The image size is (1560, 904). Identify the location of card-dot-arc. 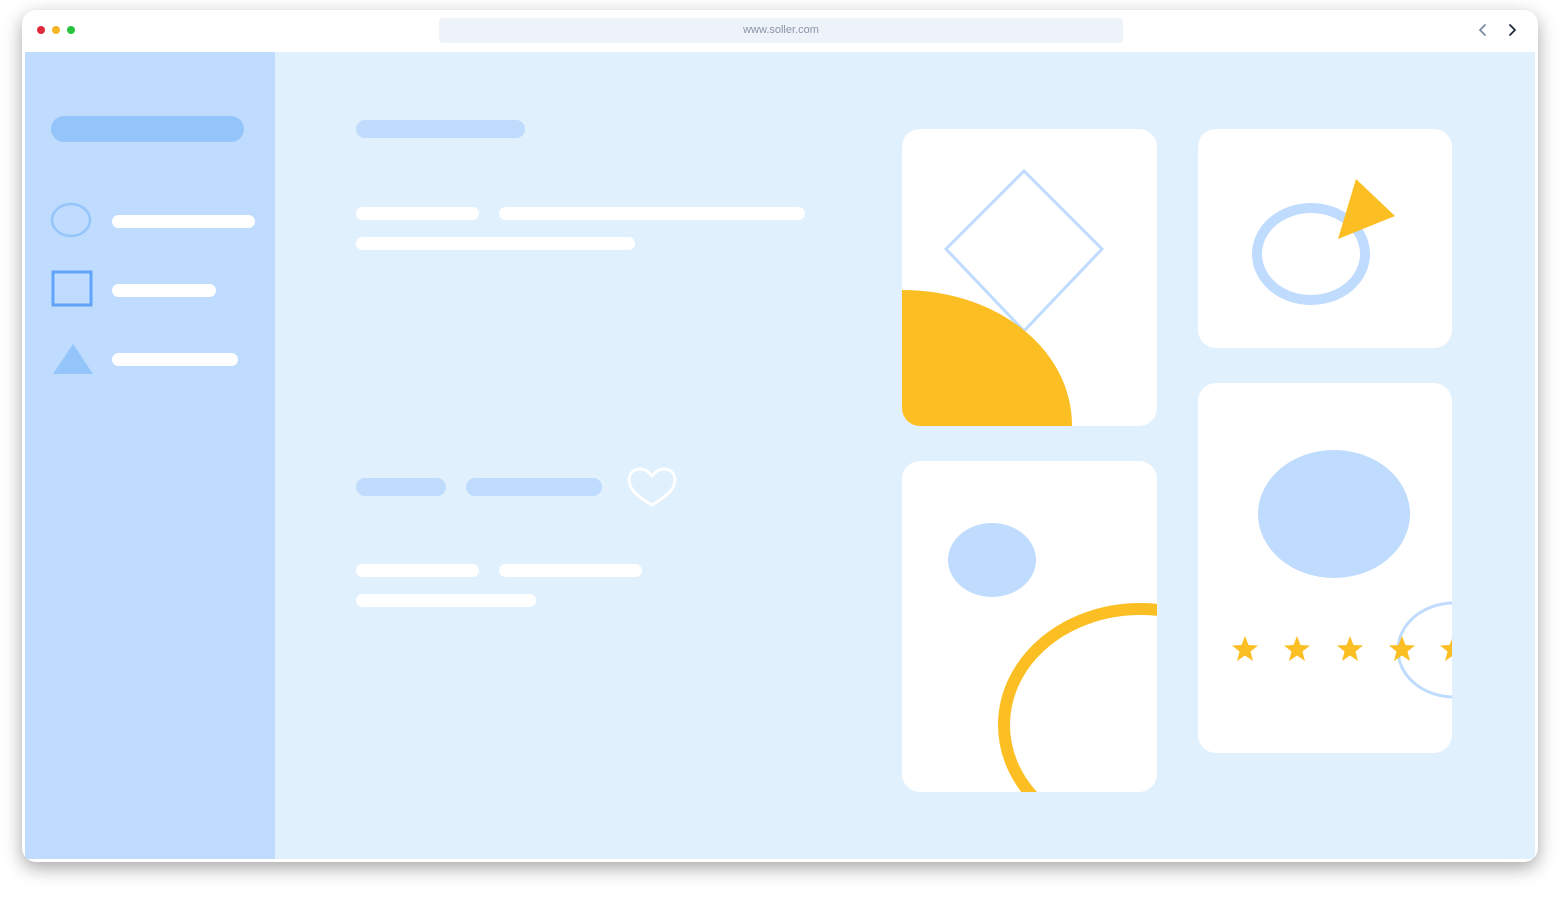
(1029, 626).